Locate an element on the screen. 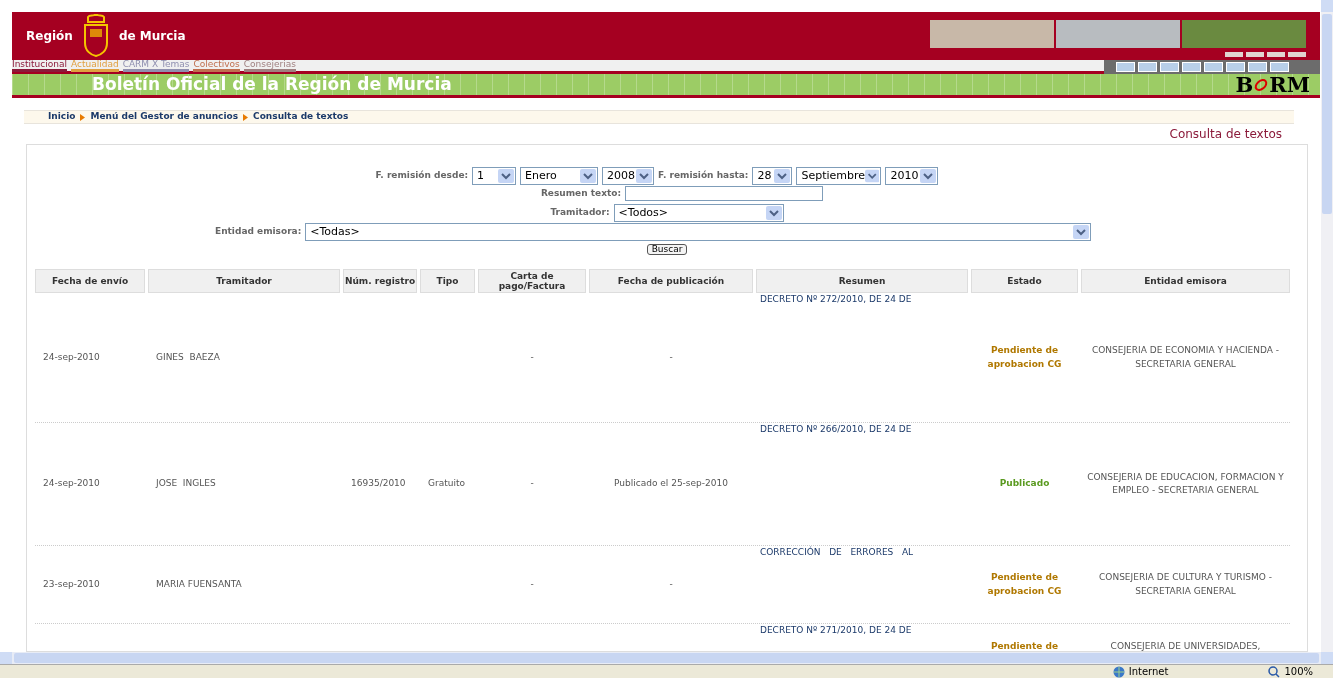 This screenshot has height=678, width=1333. table-cell-text: 23-sep-2010 is located at coordinates (71, 584).